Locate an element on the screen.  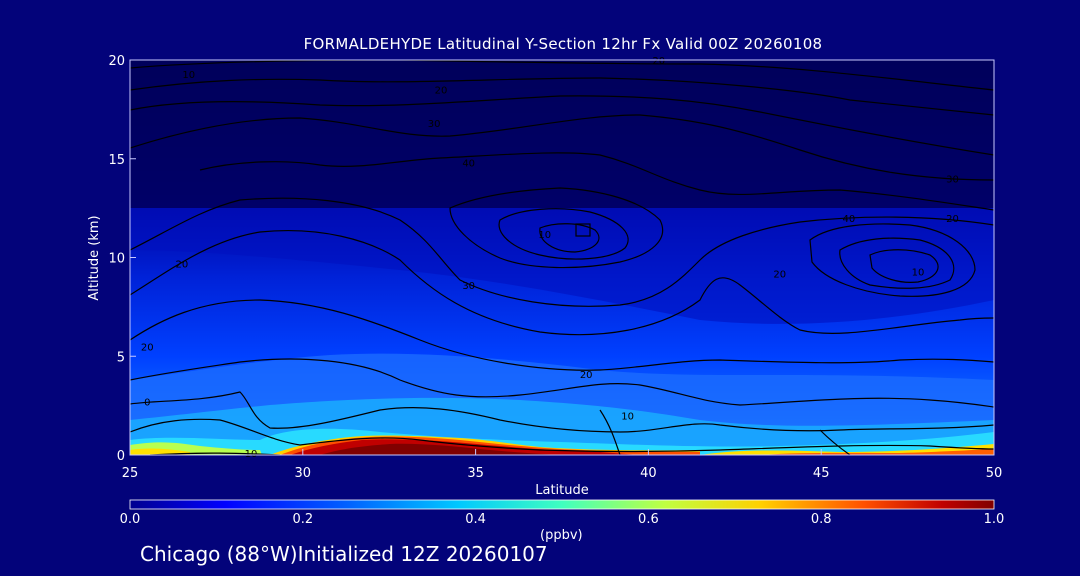
y-tick-label: 20 is located at coordinates (116, 61).